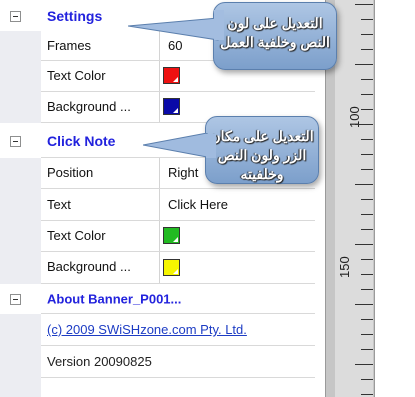  What do you see at coordinates (100, 205) in the screenshot?
I see `property-name: Text` at bounding box center [100, 205].